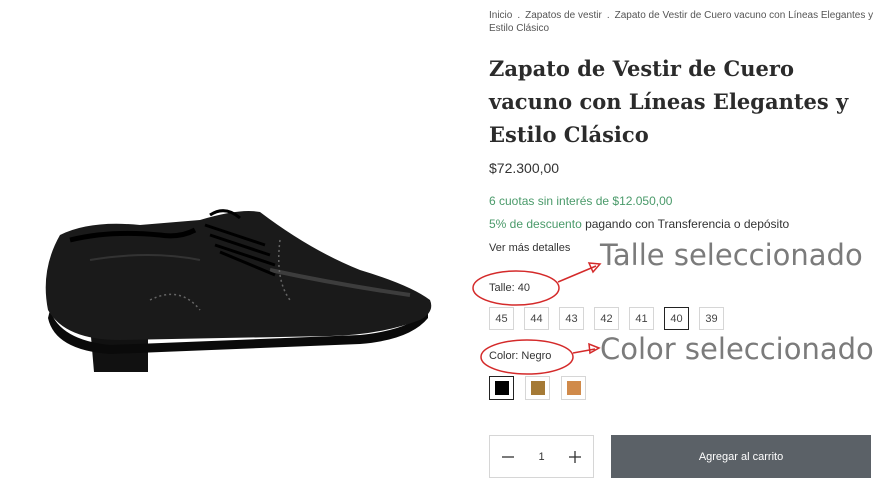 This screenshot has width=891, height=482. I want to click on size-options: 45 44 43 42 41 40 39, so click(606, 318).